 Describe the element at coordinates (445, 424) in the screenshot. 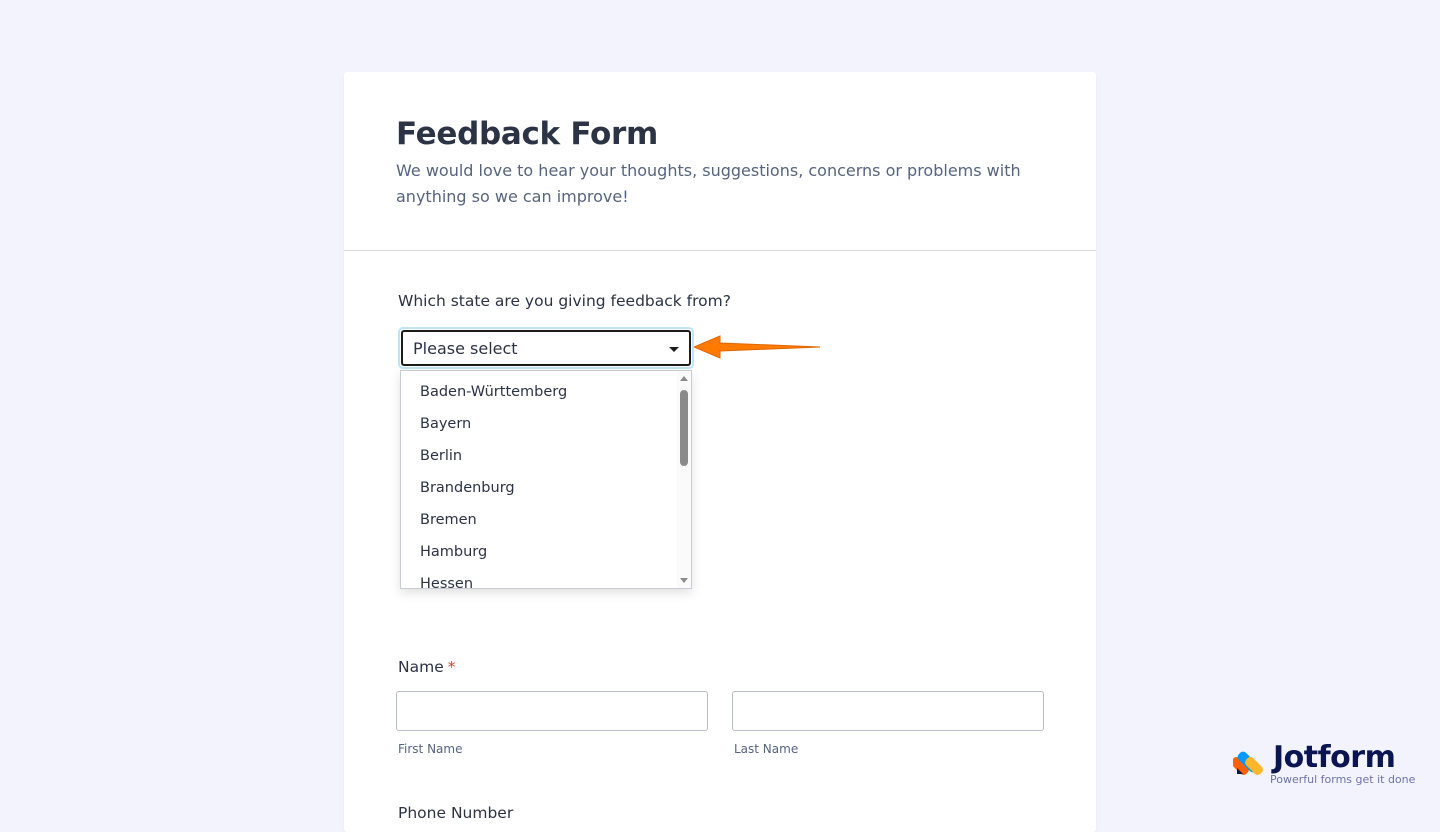

I see `option-bayern: Bayern` at that location.